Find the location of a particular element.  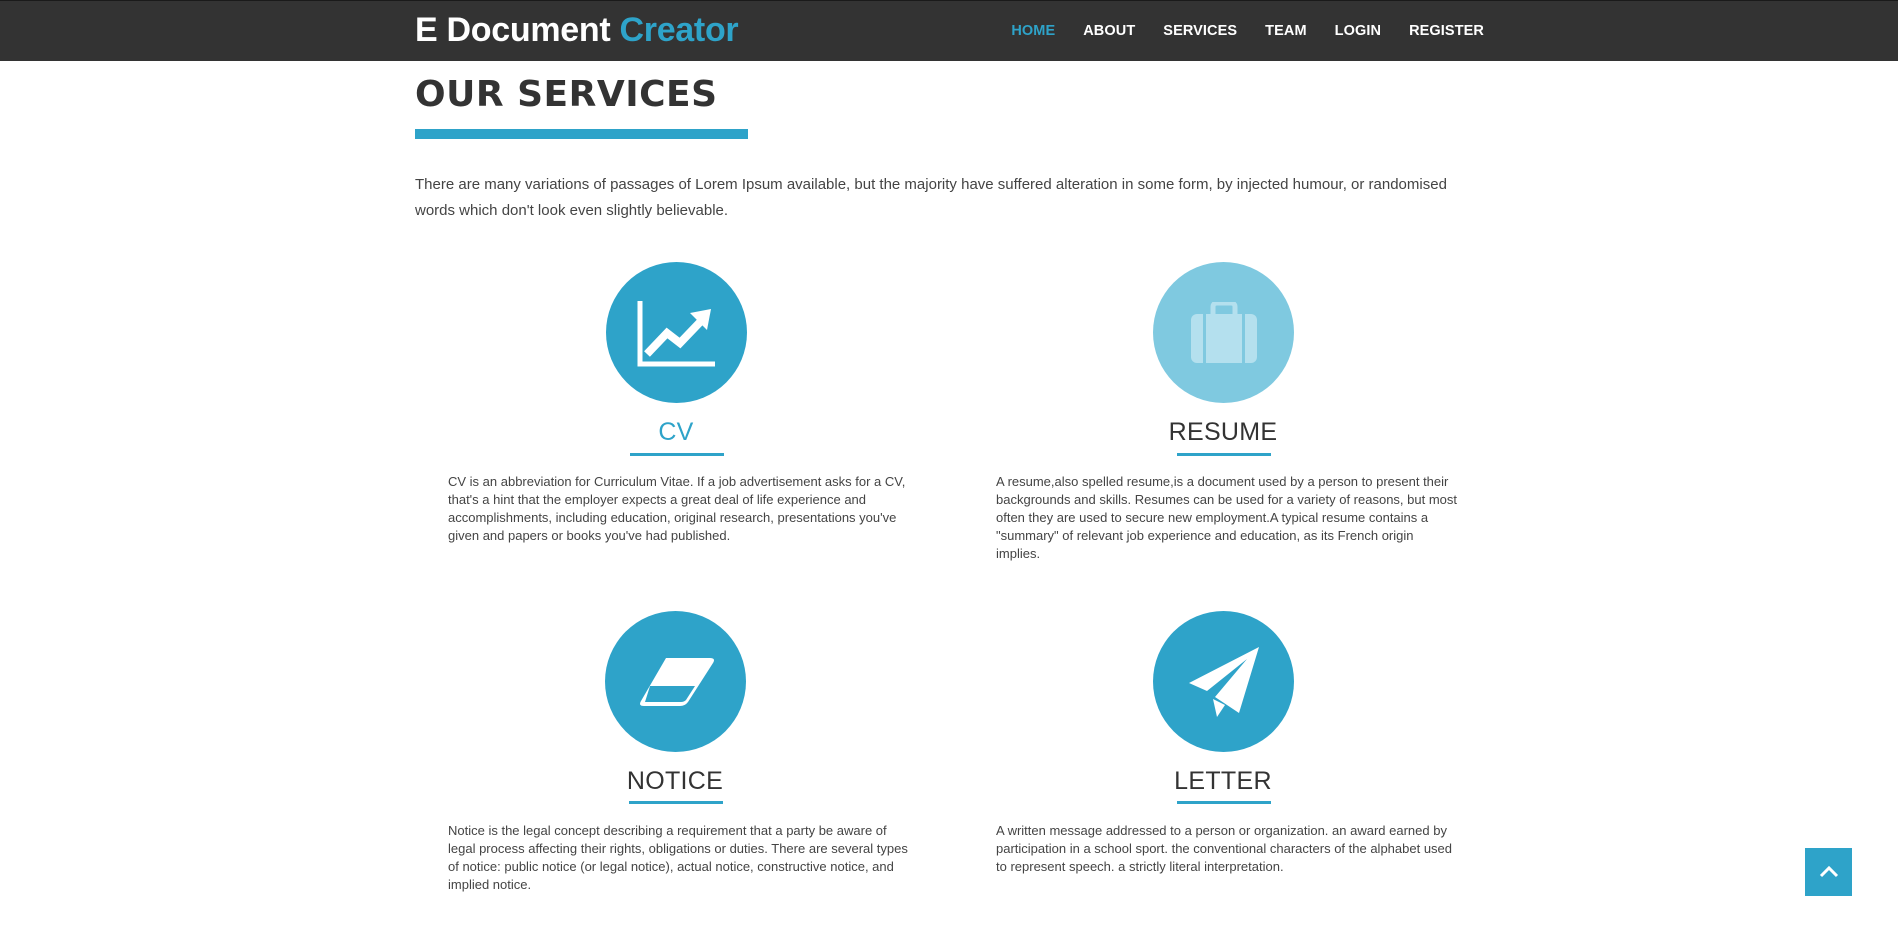

eraser-icon is located at coordinates (676, 681).